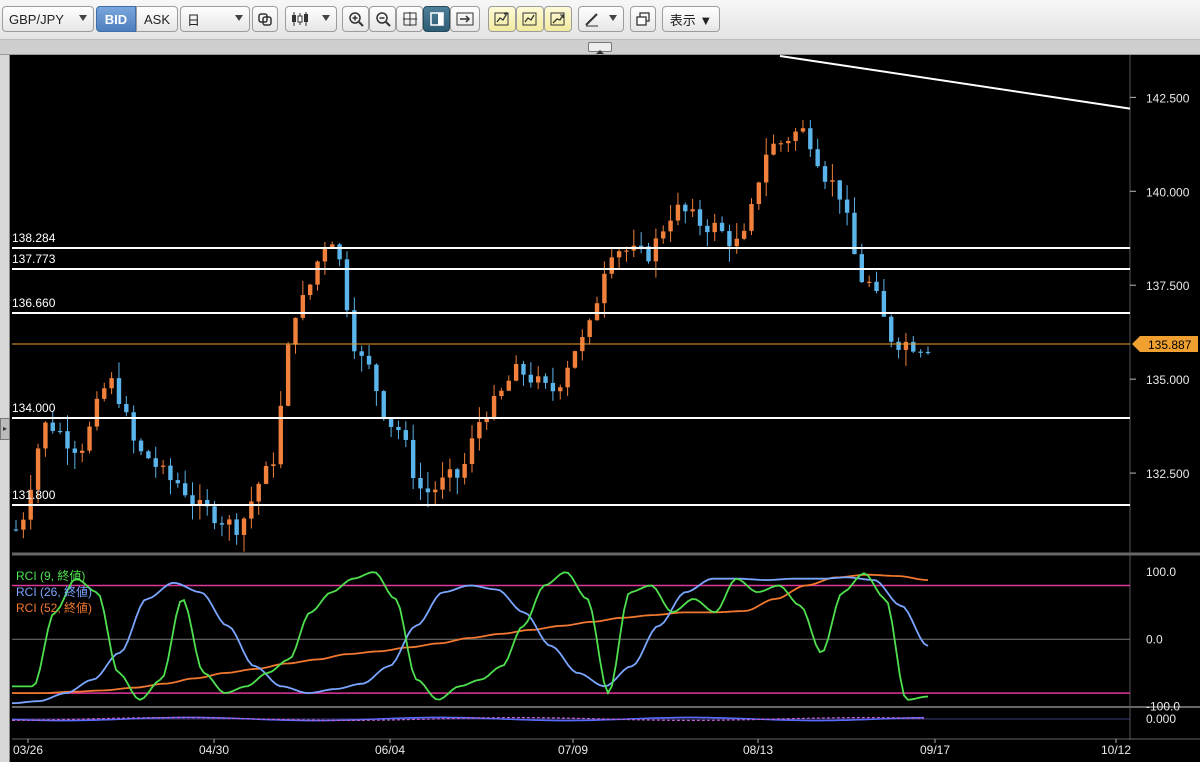 Image resolution: width=1200 pixels, height=762 pixels. Describe the element at coordinates (34, 408) in the screenshot. I see `horizontal-line-label: 134.000` at that location.